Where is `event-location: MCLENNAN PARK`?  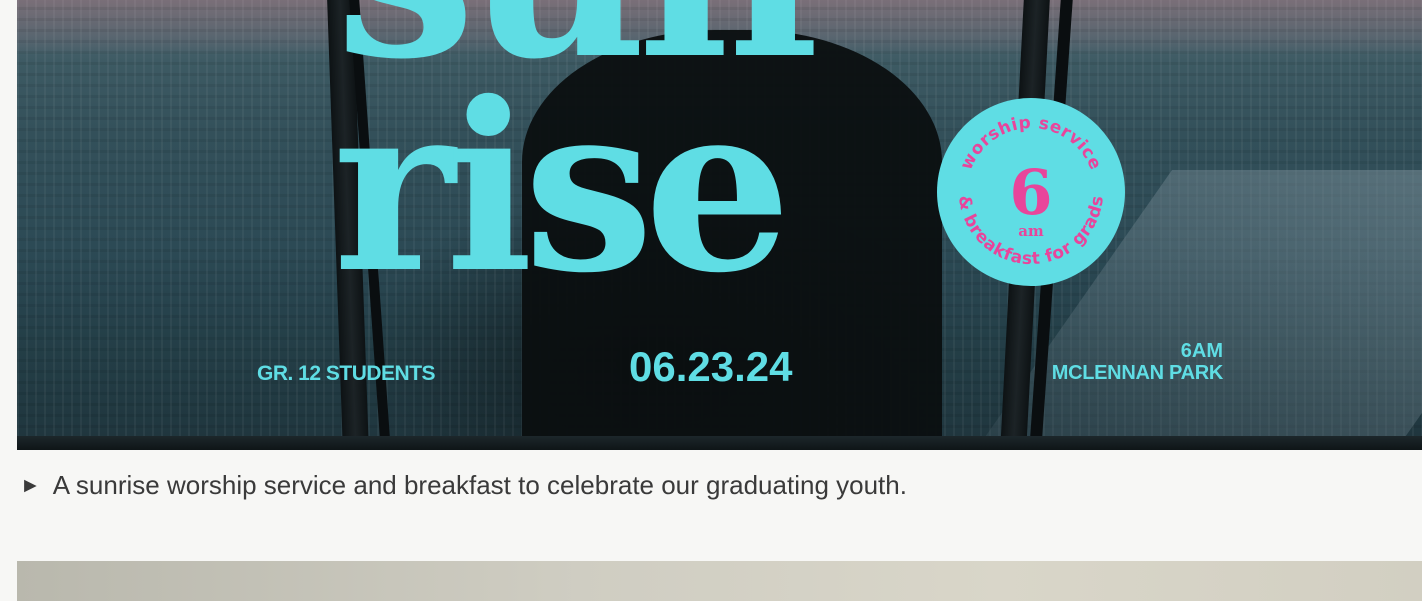
event-location: MCLENNAN PARK is located at coordinates (1137, 373).